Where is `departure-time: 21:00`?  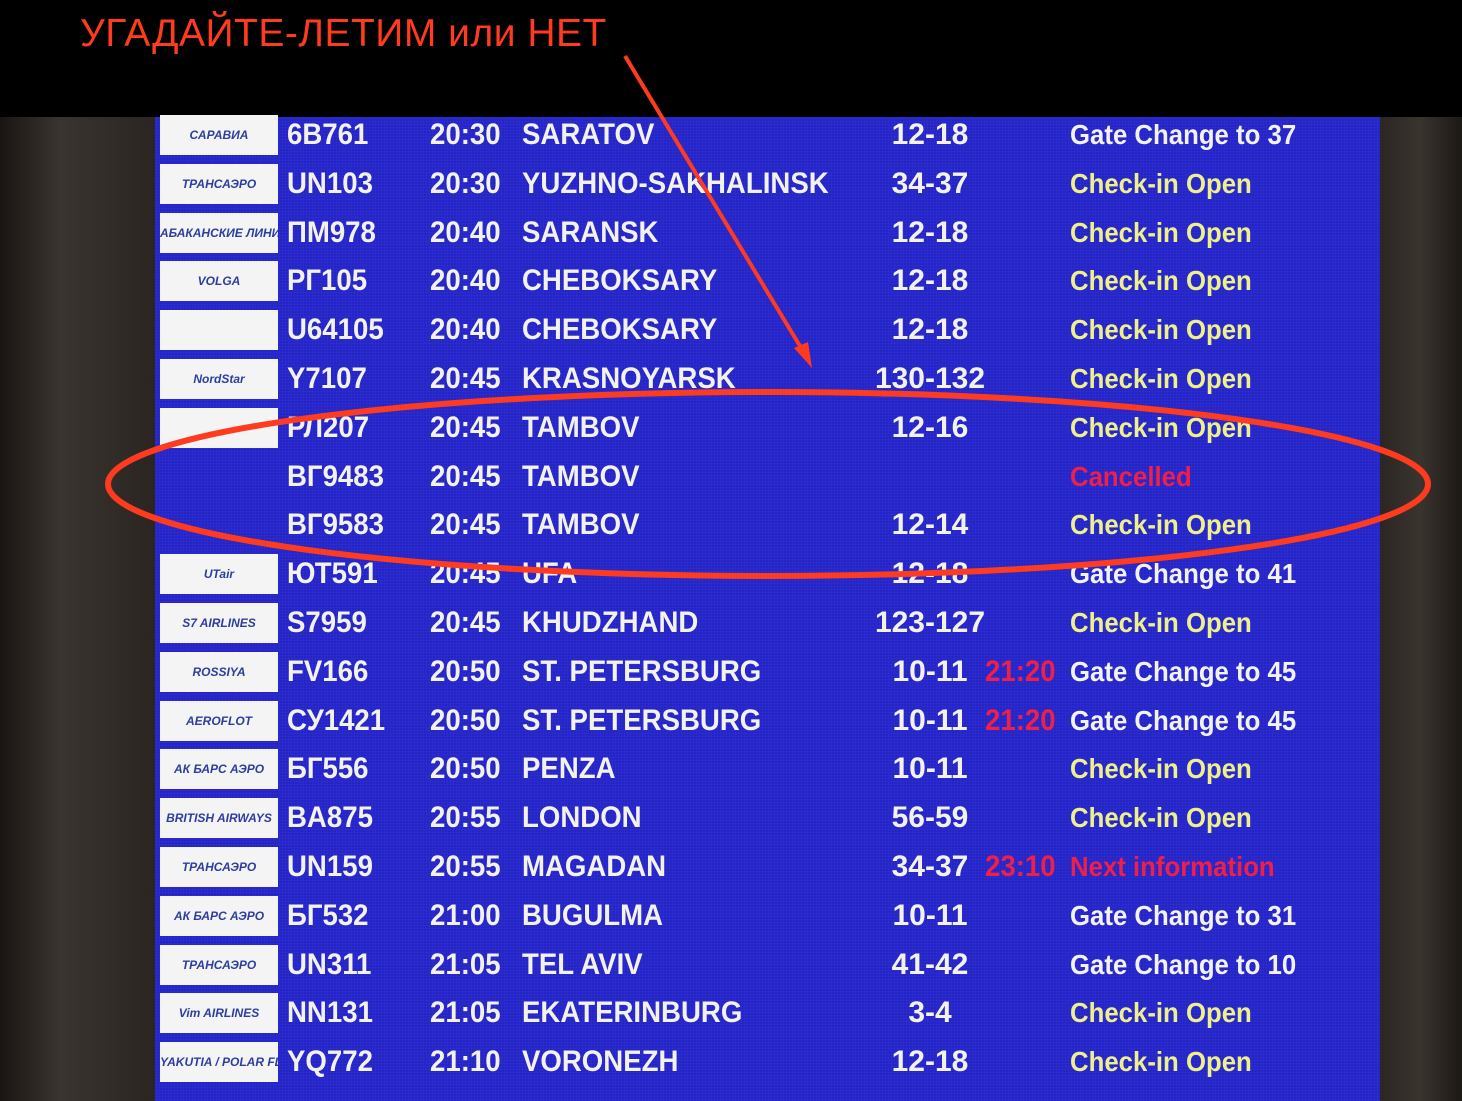
departure-time: 21:00 is located at coordinates (465, 915).